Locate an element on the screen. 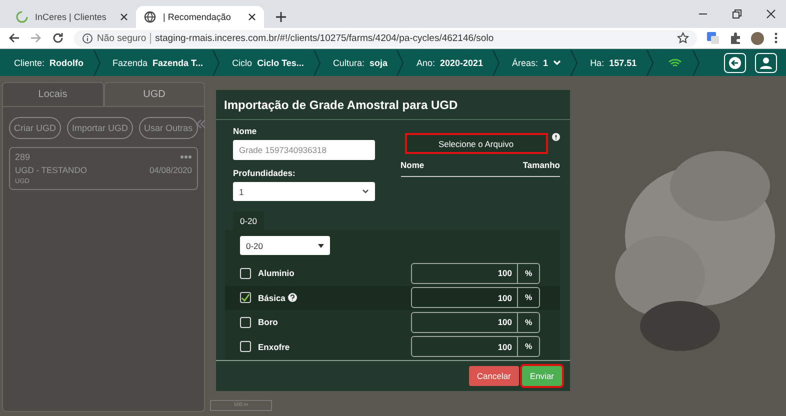  card-number: 289 is located at coordinates (22, 157).